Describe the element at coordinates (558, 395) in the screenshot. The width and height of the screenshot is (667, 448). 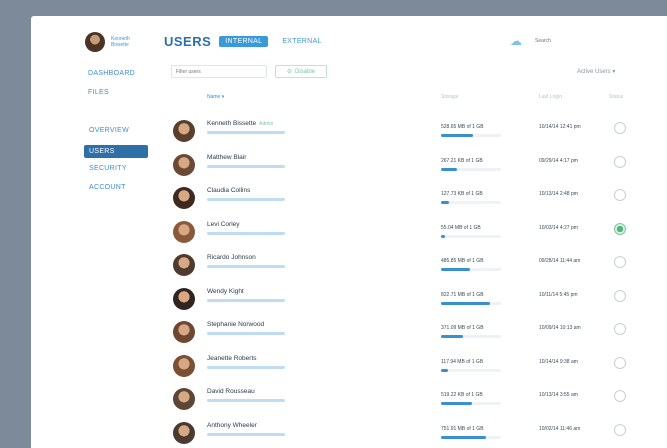
I see `last-login: 10/13/14 3:55 am` at that location.